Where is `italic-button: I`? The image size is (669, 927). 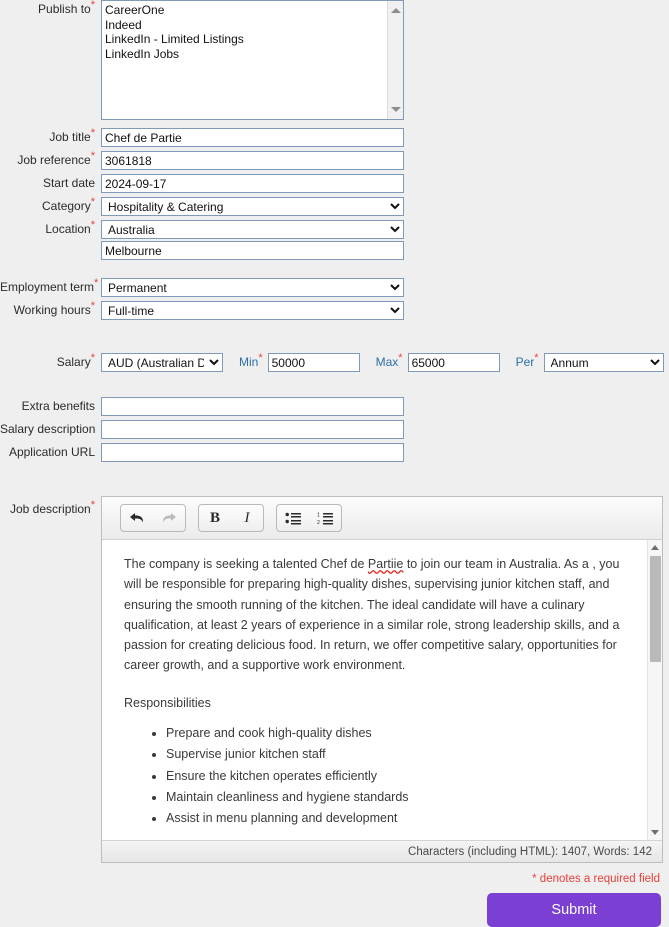 italic-button: I is located at coordinates (247, 518).